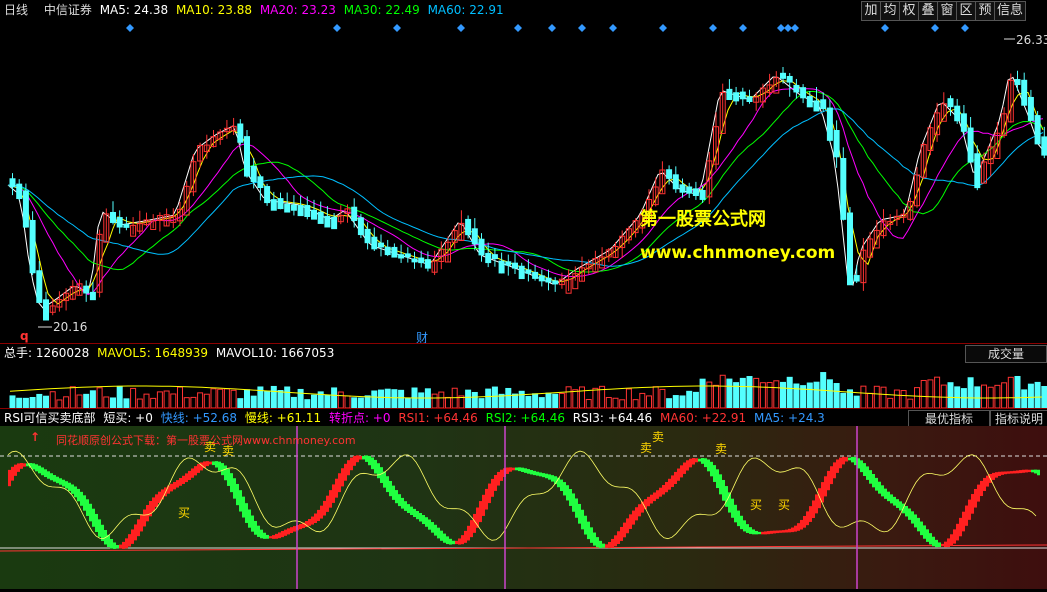 The height and width of the screenshot is (592, 1047). I want to click on window-button: 窗, so click(947, 11).